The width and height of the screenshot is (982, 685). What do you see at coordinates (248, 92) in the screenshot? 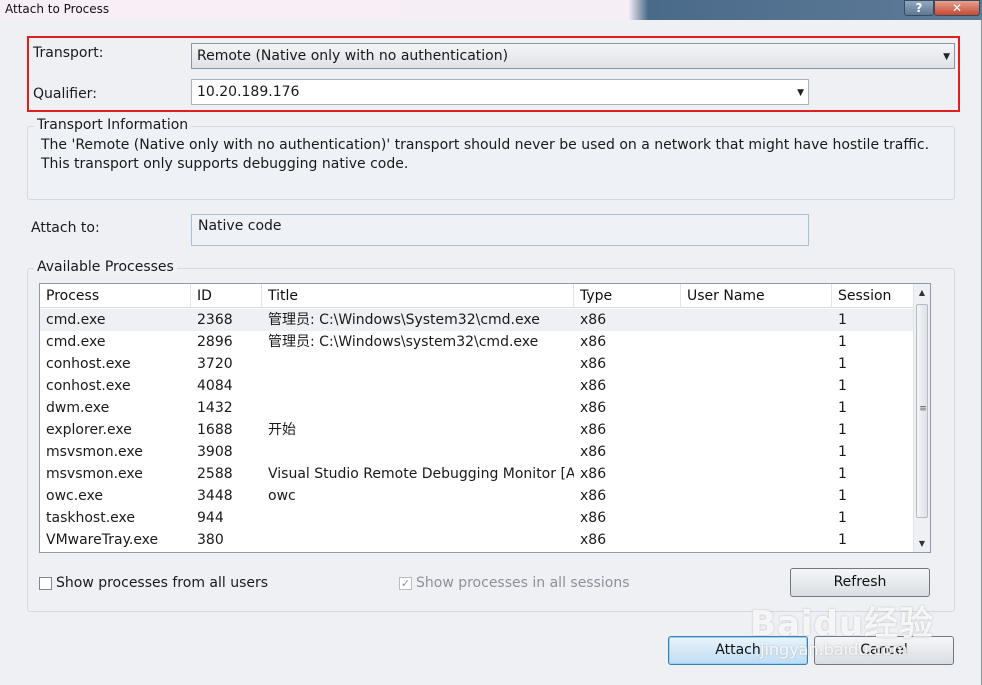
I see `qualifier-value: 10.20.189.176` at bounding box center [248, 92].